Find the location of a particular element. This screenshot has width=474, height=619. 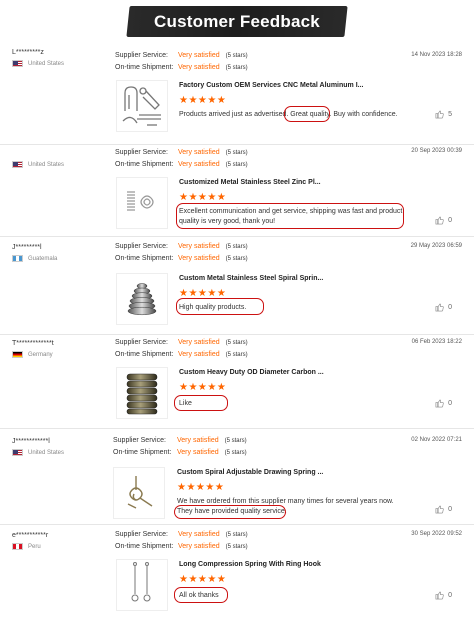

like-button: 5 is located at coordinates (443, 114).